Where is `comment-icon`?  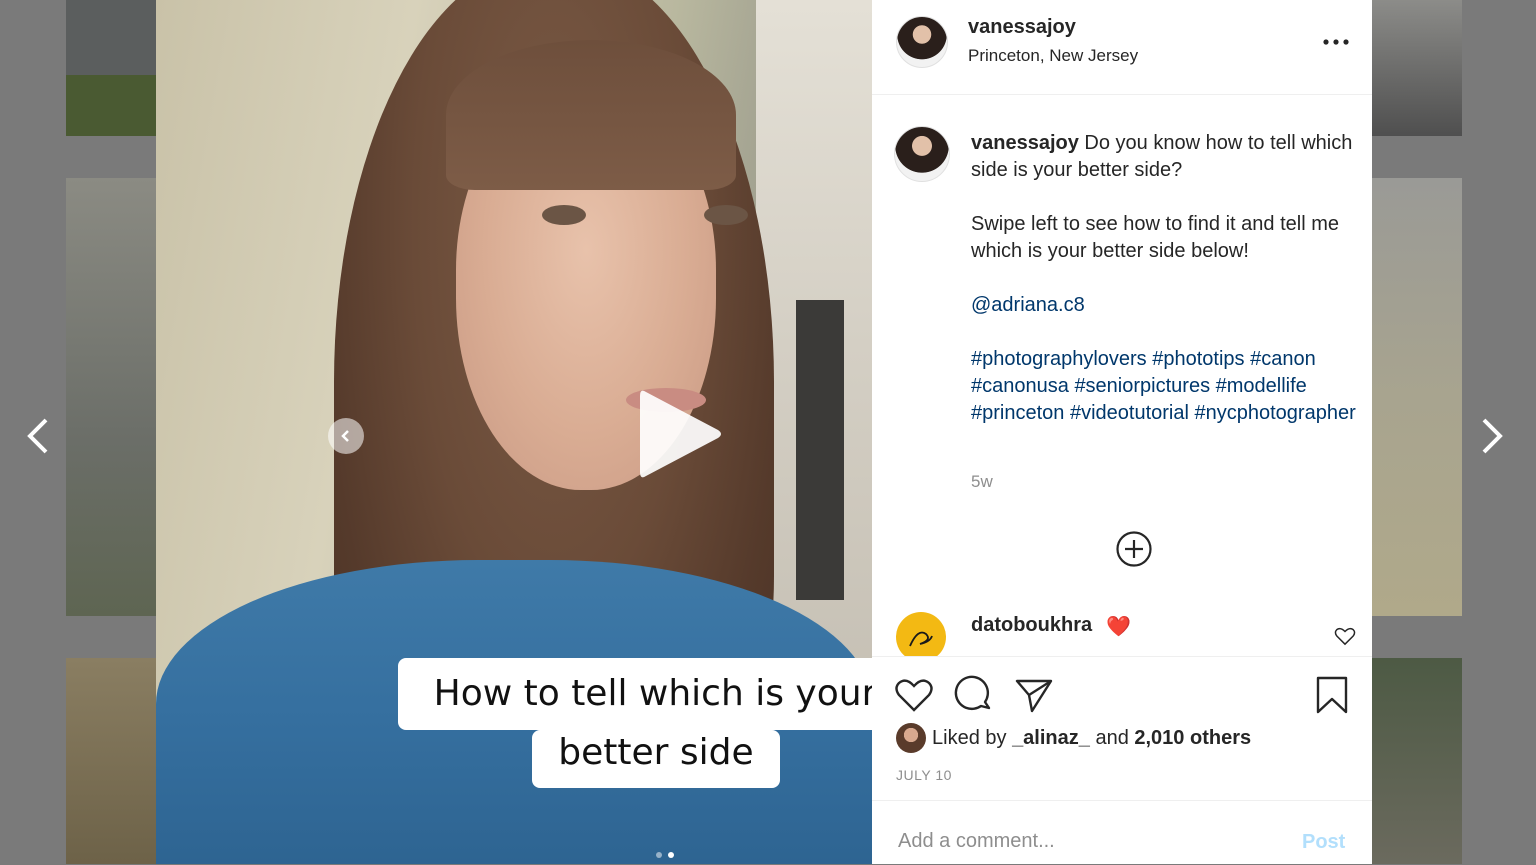 comment-icon is located at coordinates (974, 695).